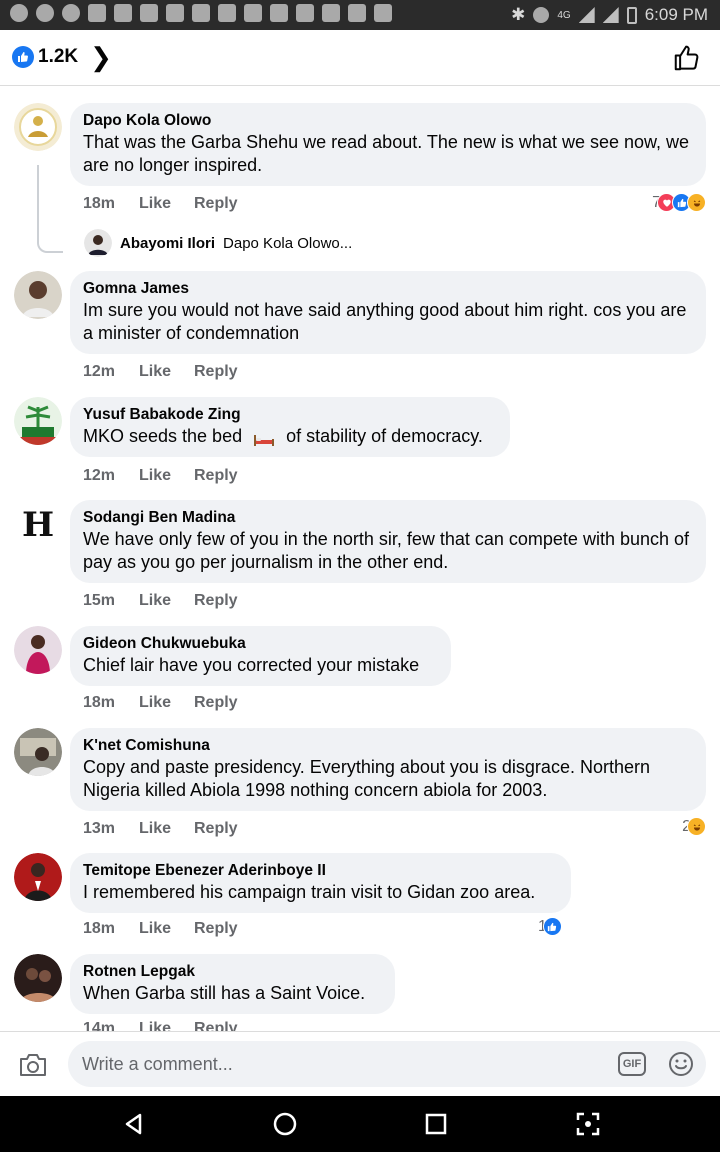  Describe the element at coordinates (260, 644) in the screenshot. I see `comment-author: Gideon Chukwuebuka` at that location.